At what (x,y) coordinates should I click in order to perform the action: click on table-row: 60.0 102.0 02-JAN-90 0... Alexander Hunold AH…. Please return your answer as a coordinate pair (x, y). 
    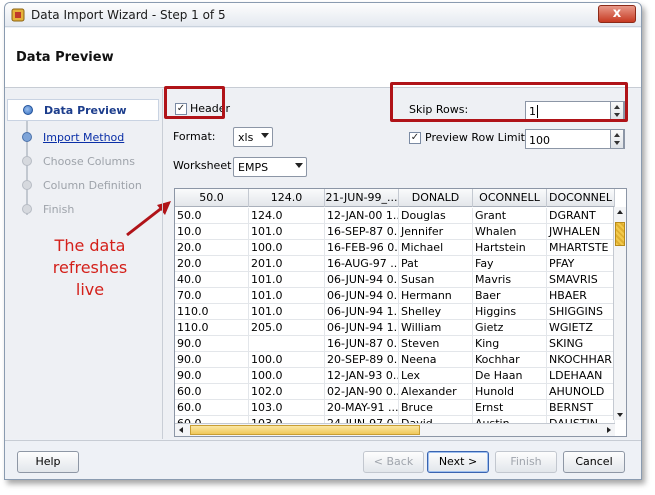
    Looking at the image, I should click on (395, 392).